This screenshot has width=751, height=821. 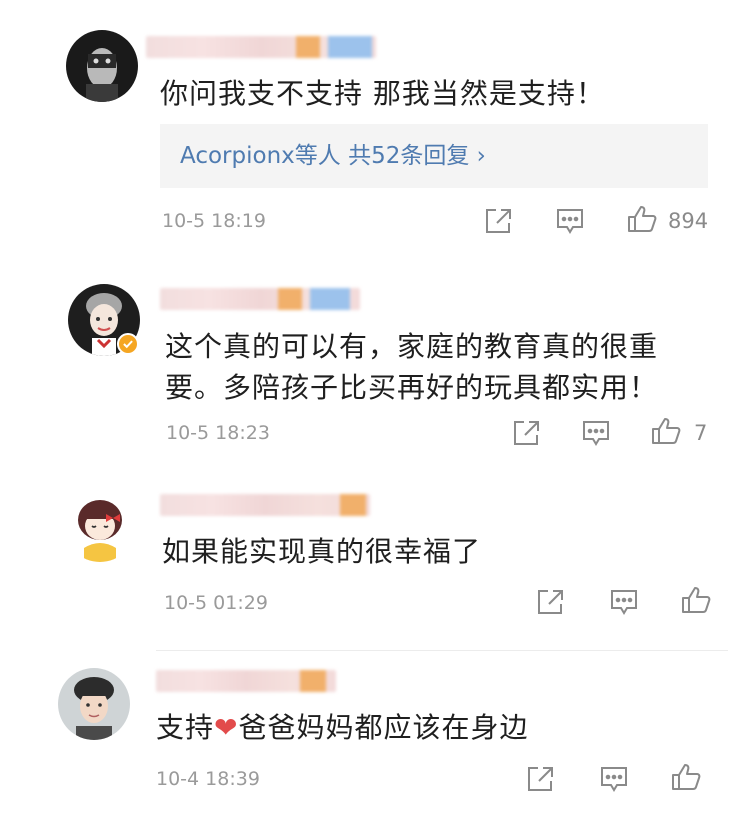 I want to click on comment-timestamp: 10-5 01:29, so click(x=216, y=603).